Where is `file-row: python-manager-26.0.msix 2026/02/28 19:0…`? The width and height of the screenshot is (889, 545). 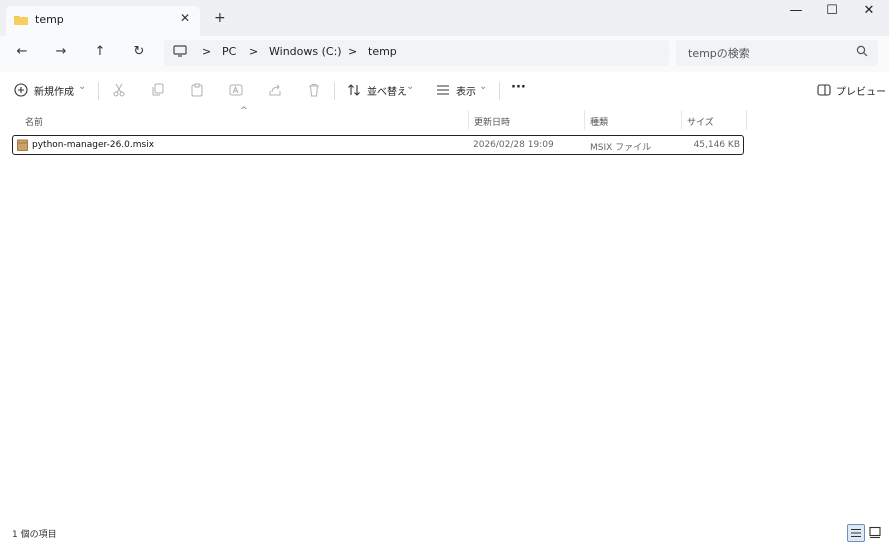 file-row: python-manager-26.0.msix 2026/02/28 19:0… is located at coordinates (378, 145).